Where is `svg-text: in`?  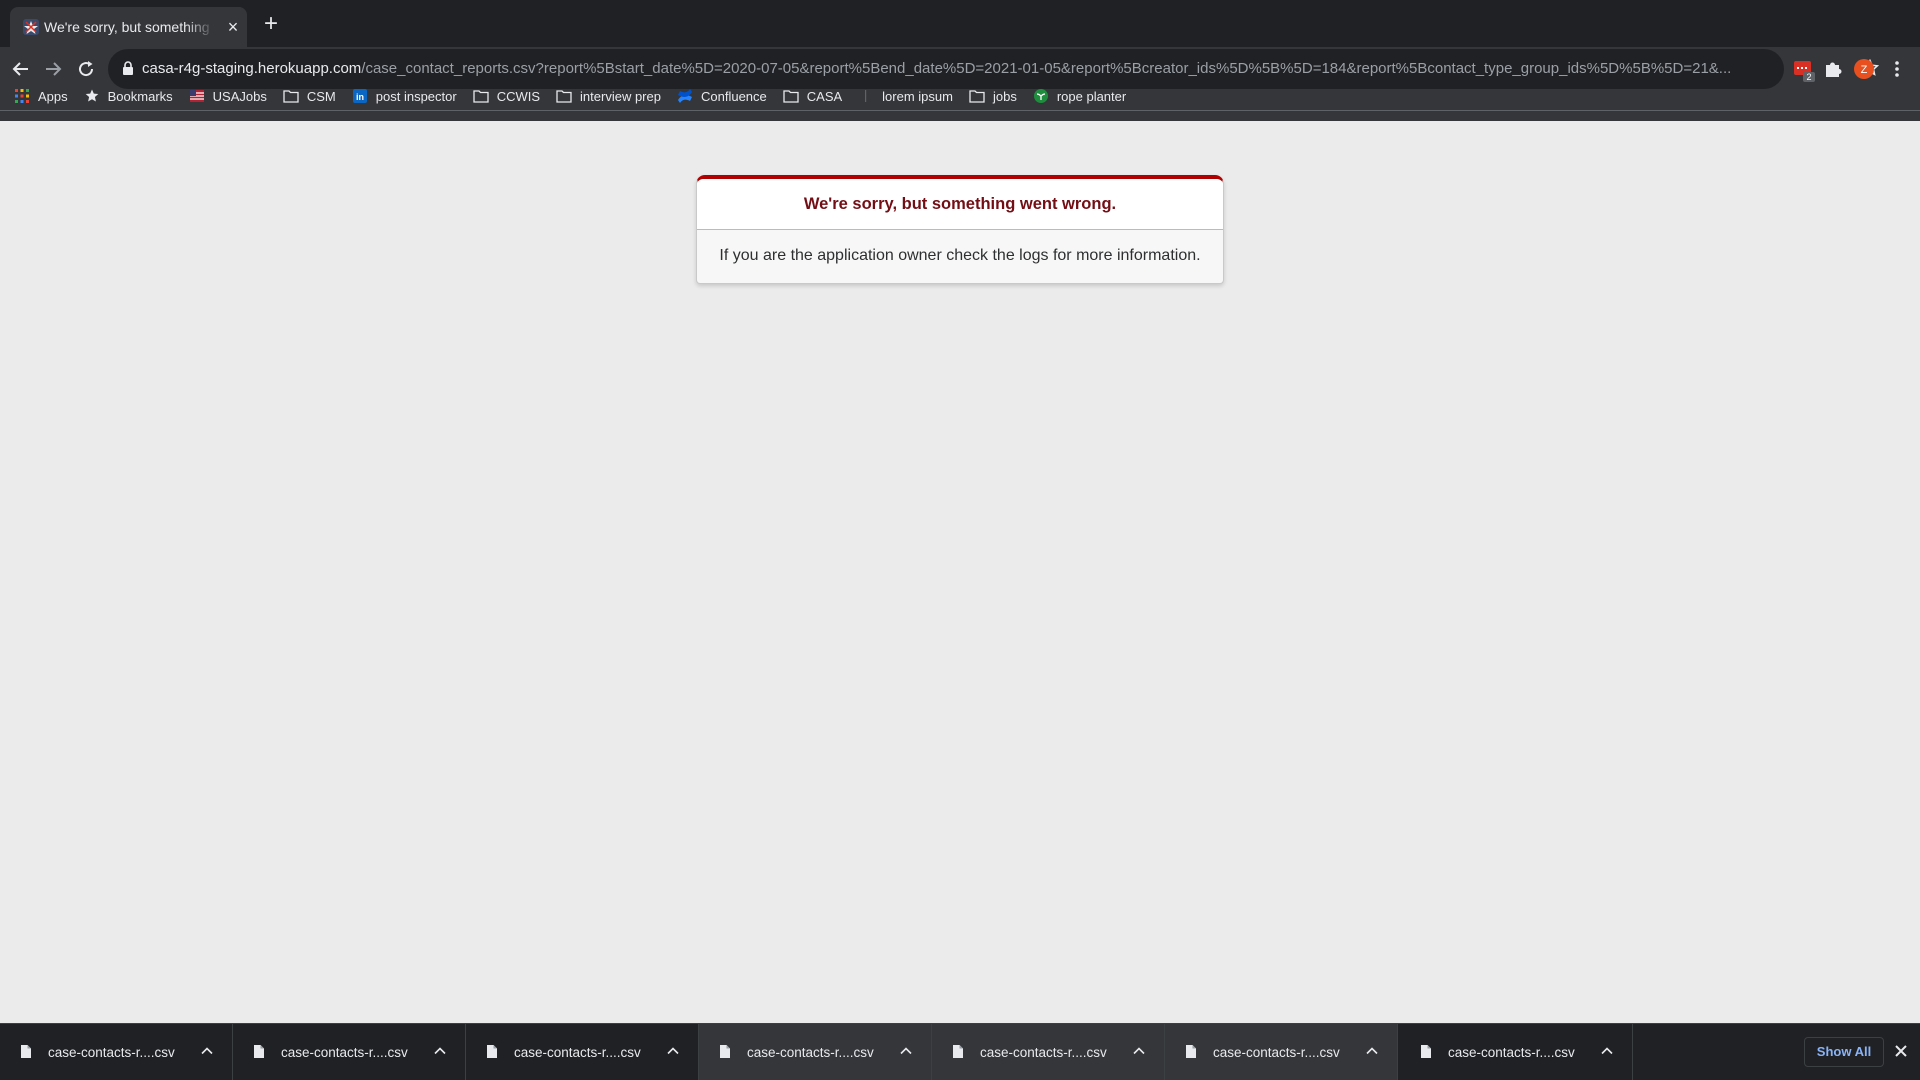 svg-text: in is located at coordinates (360, 97).